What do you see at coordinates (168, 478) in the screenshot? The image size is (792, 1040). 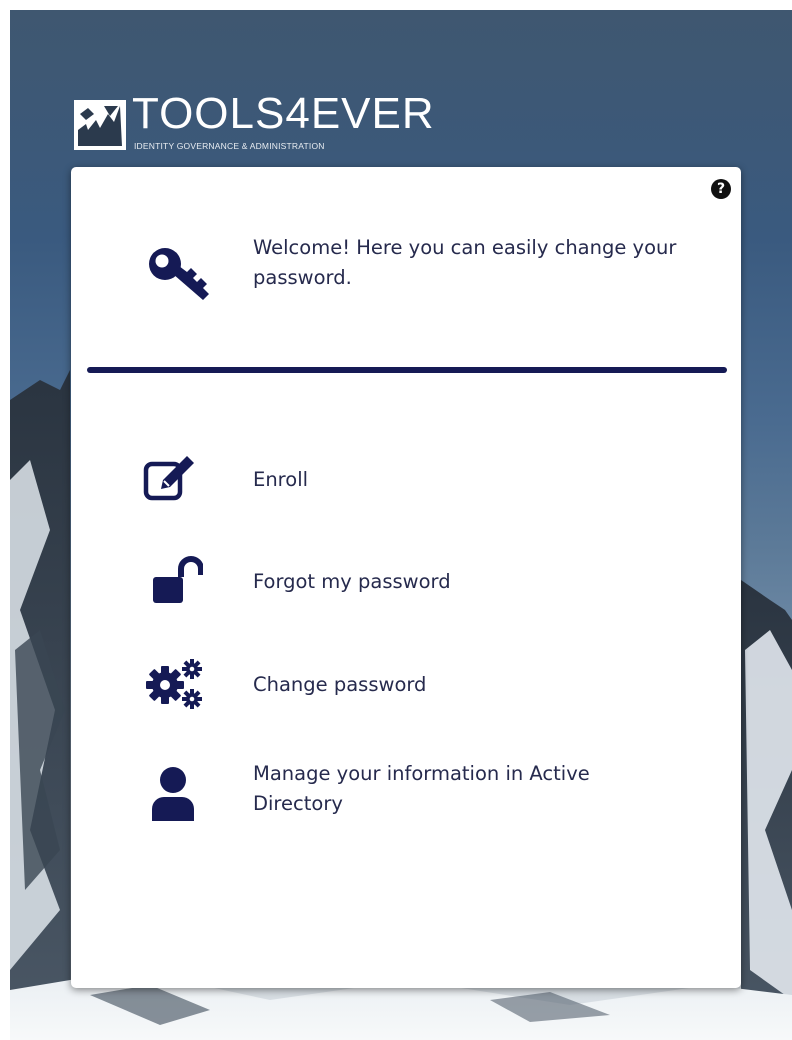 I see `edit-square-icon` at bounding box center [168, 478].